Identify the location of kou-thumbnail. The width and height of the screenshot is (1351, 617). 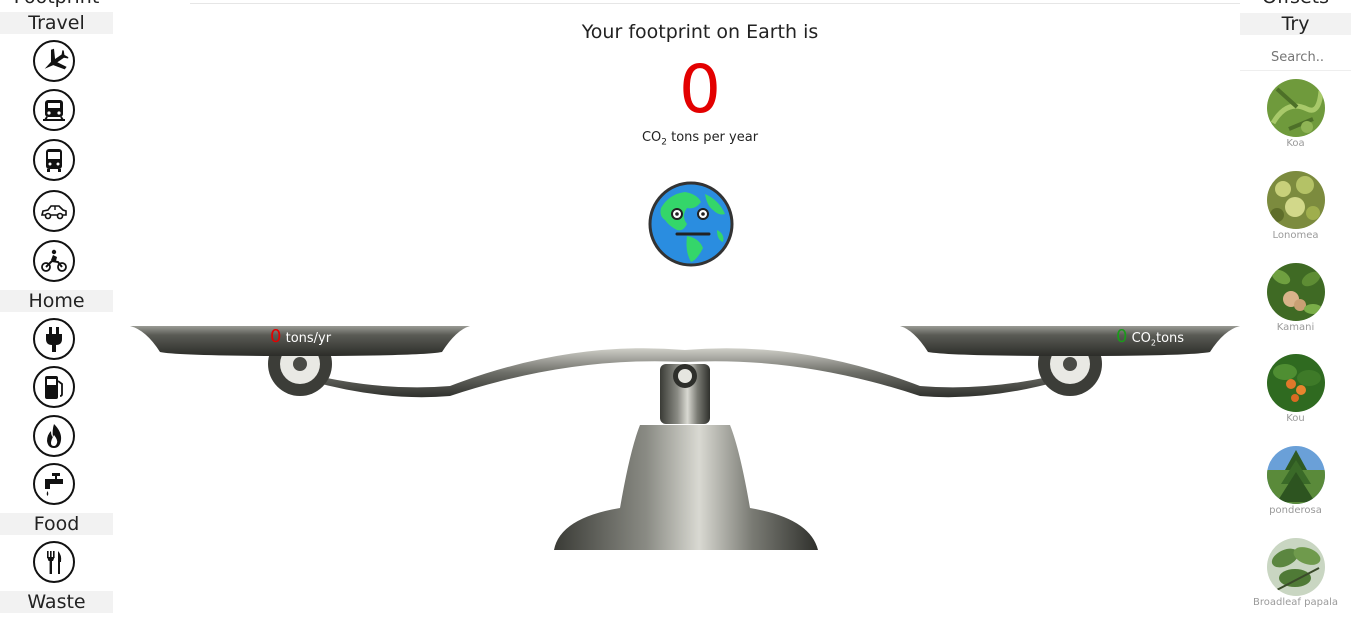
(1295, 383).